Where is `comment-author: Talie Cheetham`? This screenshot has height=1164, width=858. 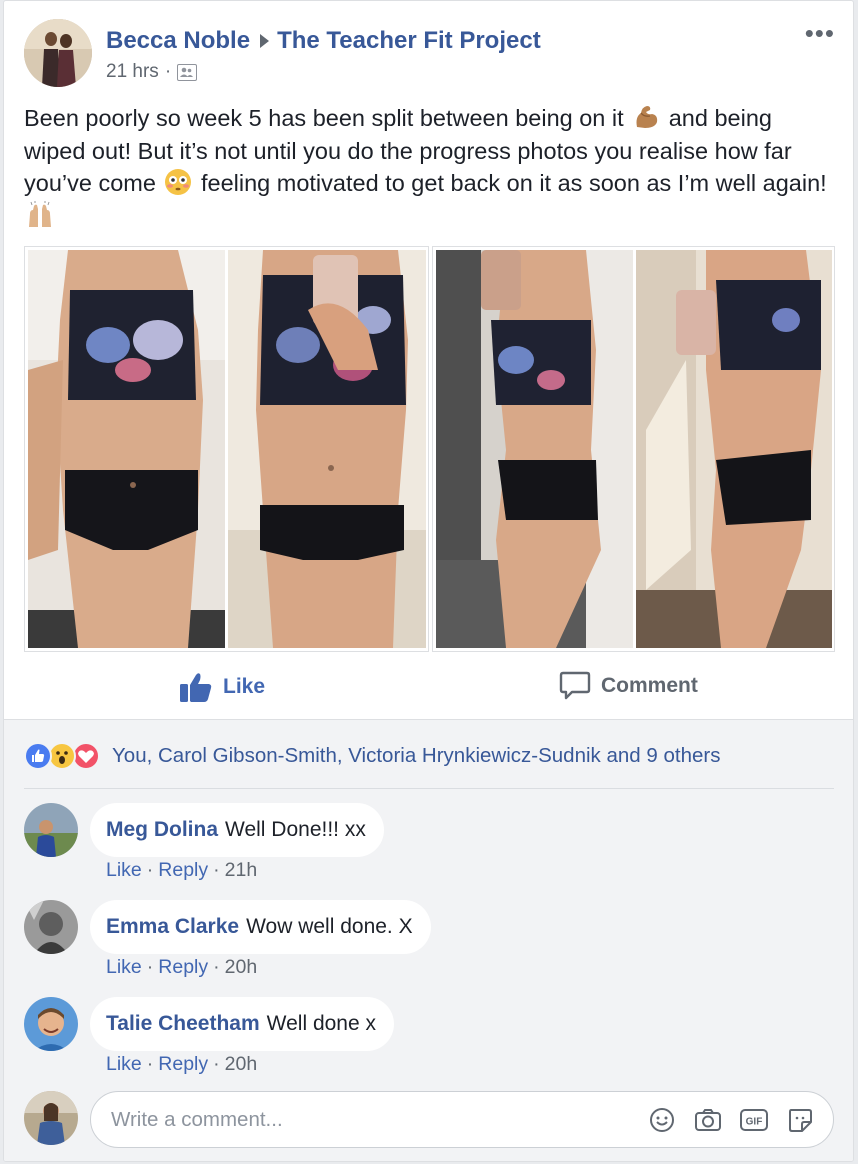
comment-author: Talie Cheetham is located at coordinates (183, 1024).